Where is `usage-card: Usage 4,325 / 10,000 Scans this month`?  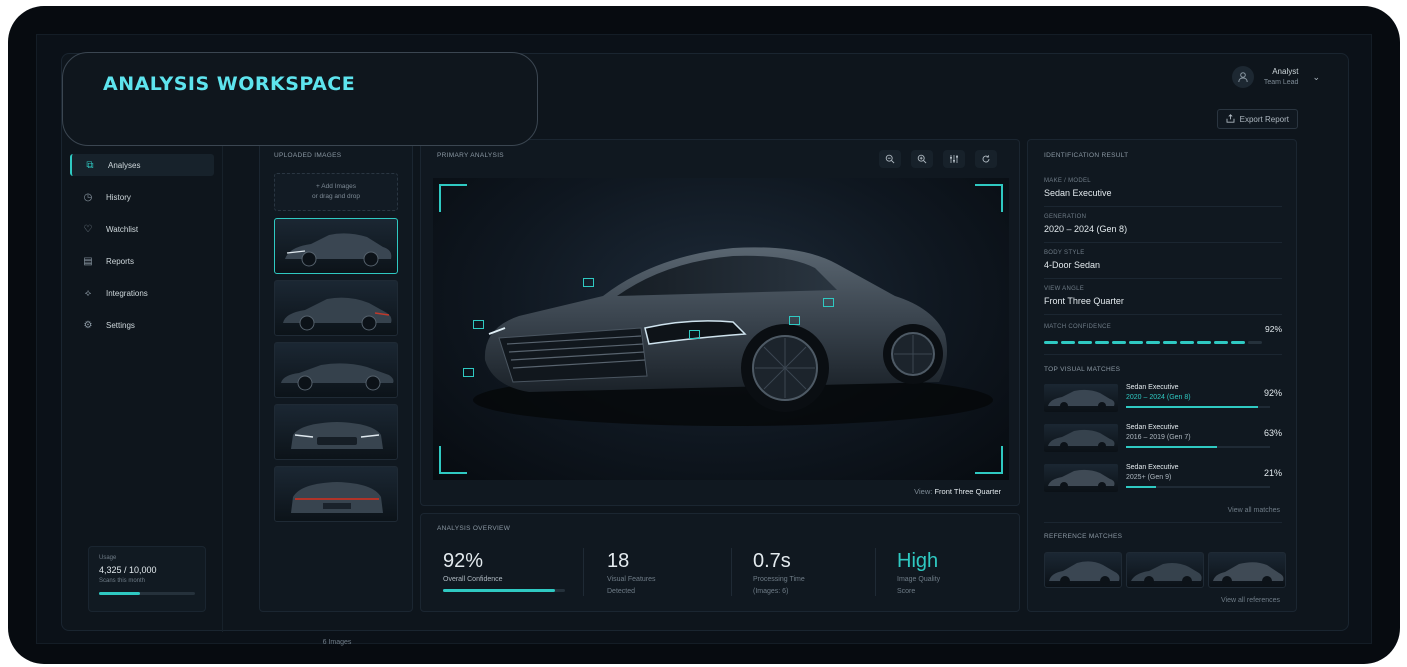
usage-card: Usage 4,325 / 10,000 Scans this month is located at coordinates (147, 579).